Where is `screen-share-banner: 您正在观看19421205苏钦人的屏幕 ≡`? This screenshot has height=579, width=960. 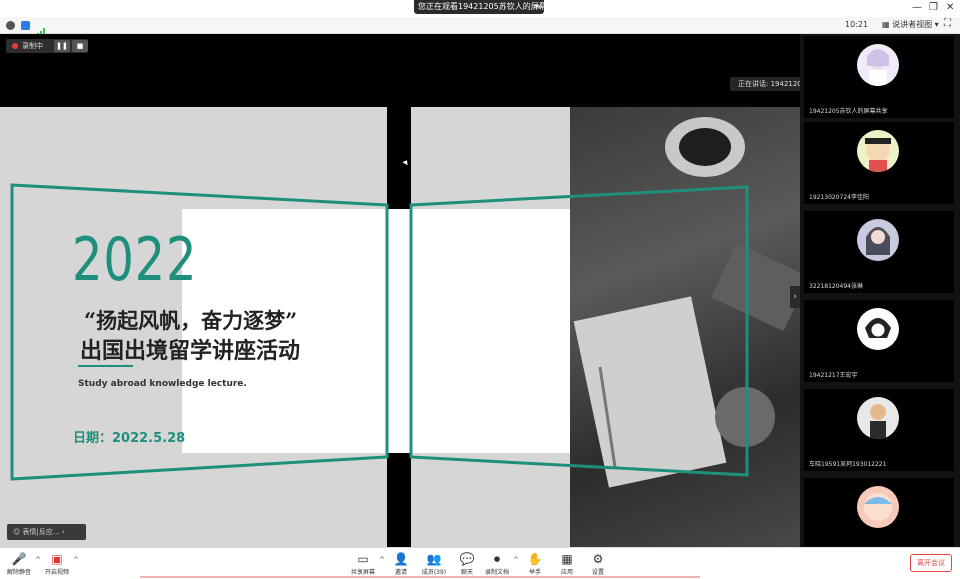 screen-share-banner: 您正在观看19421205苏钦人的屏幕 ≡ is located at coordinates (479, 7).